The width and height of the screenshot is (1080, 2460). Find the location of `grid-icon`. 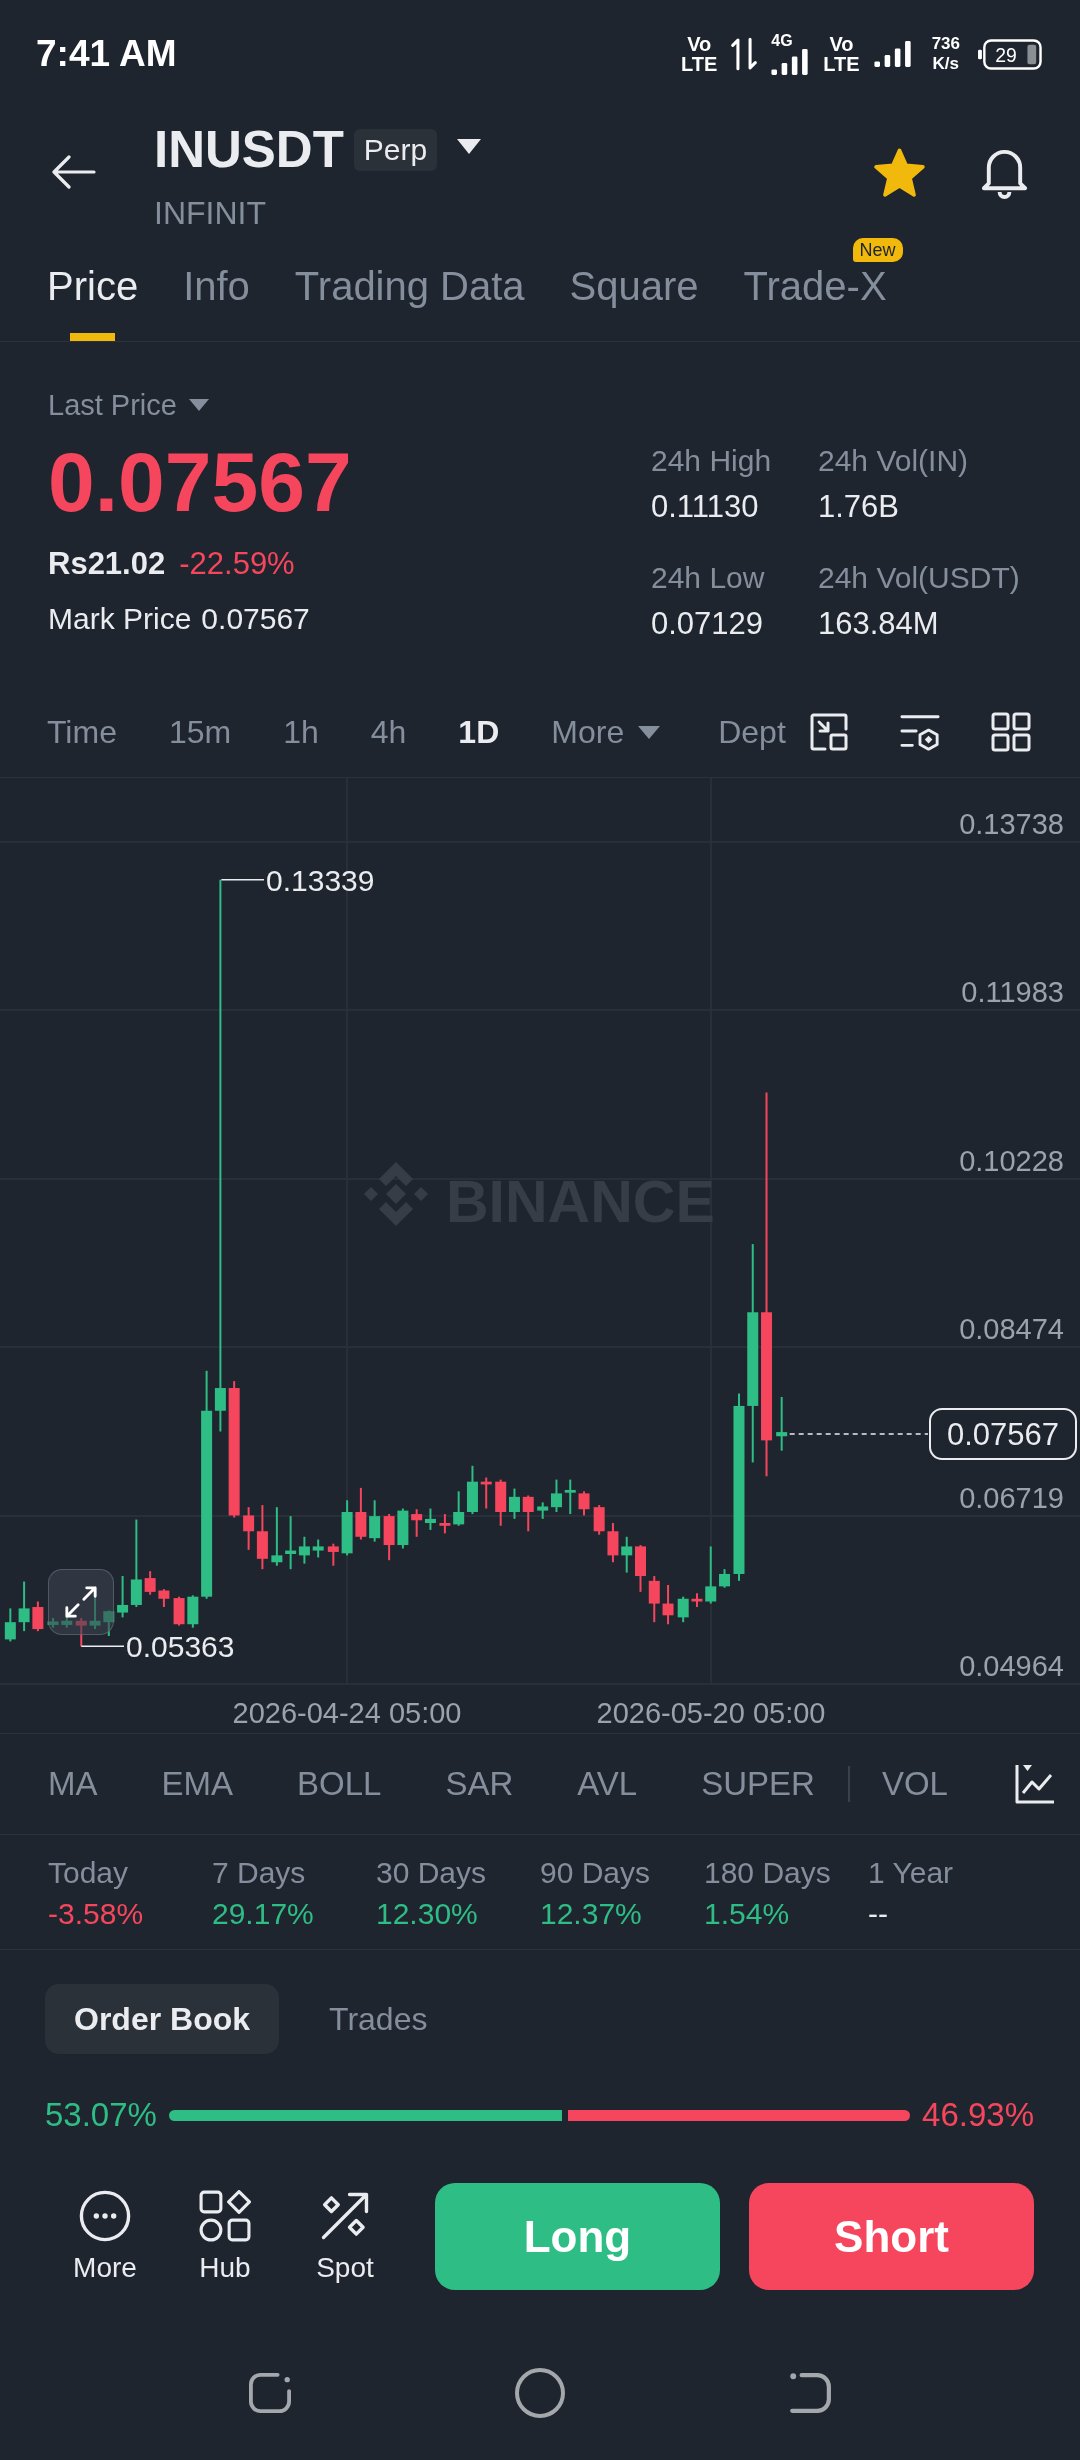

grid-icon is located at coordinates (1011, 732).